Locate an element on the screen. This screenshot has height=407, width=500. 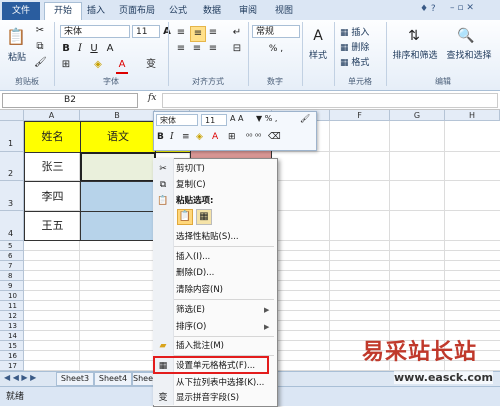
tab-page-layout: 页面布局 is located at coordinates (137, 11).